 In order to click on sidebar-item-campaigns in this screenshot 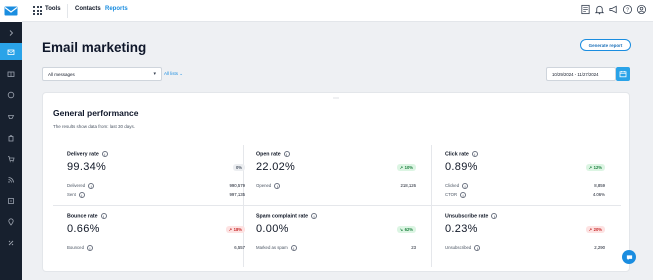, I will do `click(11, 51)`.